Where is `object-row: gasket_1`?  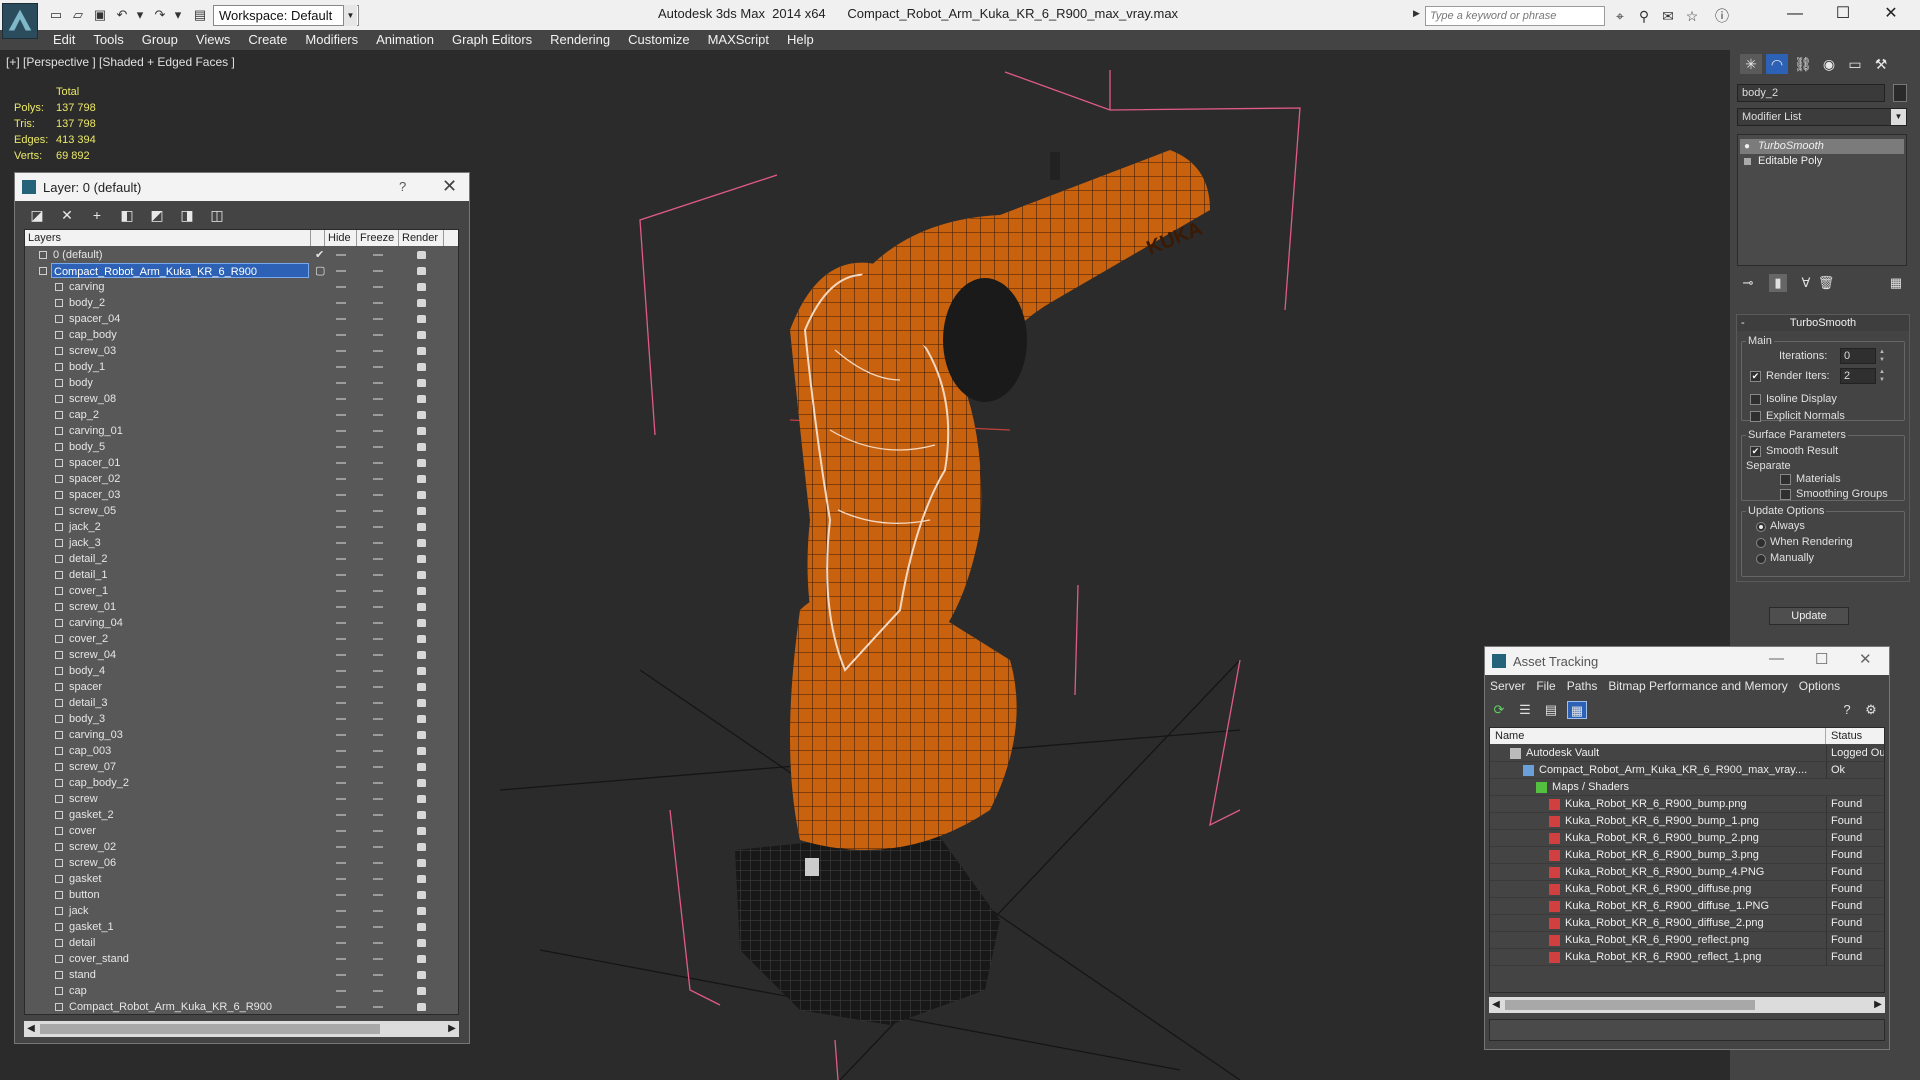
object-row: gasket_1 is located at coordinates (241, 927).